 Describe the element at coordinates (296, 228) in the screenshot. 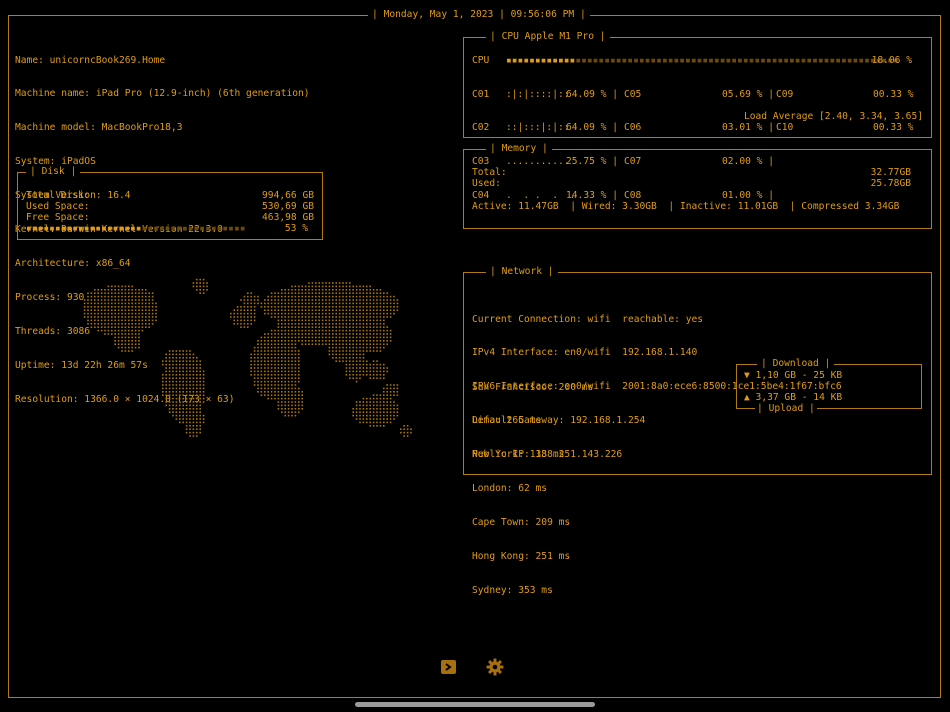

I see `disk-usage-percent: 53 %` at that location.